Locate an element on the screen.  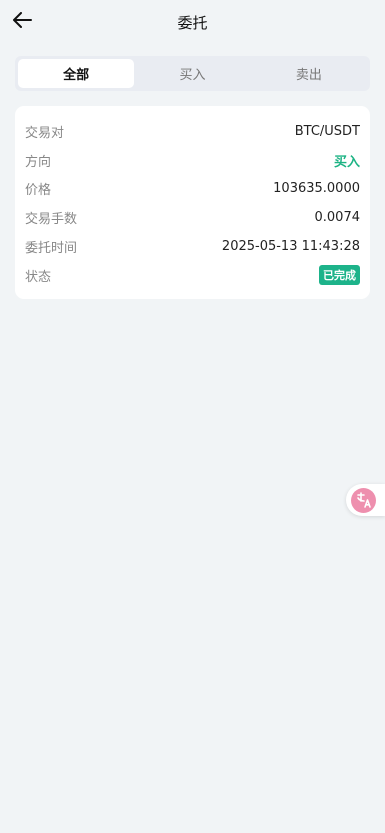
row-value: 买入 is located at coordinates (346, 162).